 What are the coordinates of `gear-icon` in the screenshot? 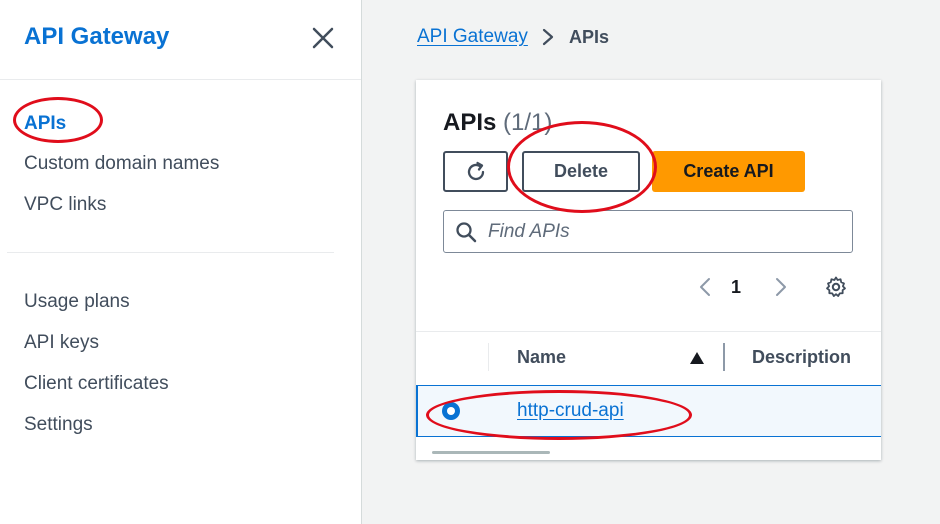 It's located at (836, 287).